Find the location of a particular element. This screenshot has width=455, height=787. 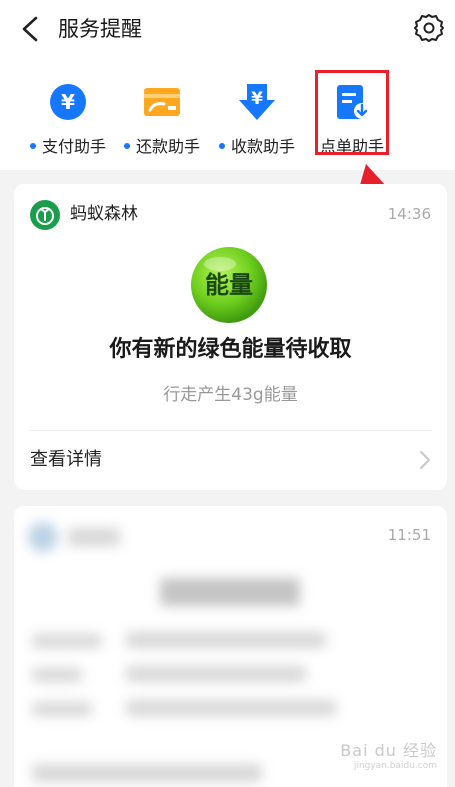

blurred-source is located at coordinates (94, 537).